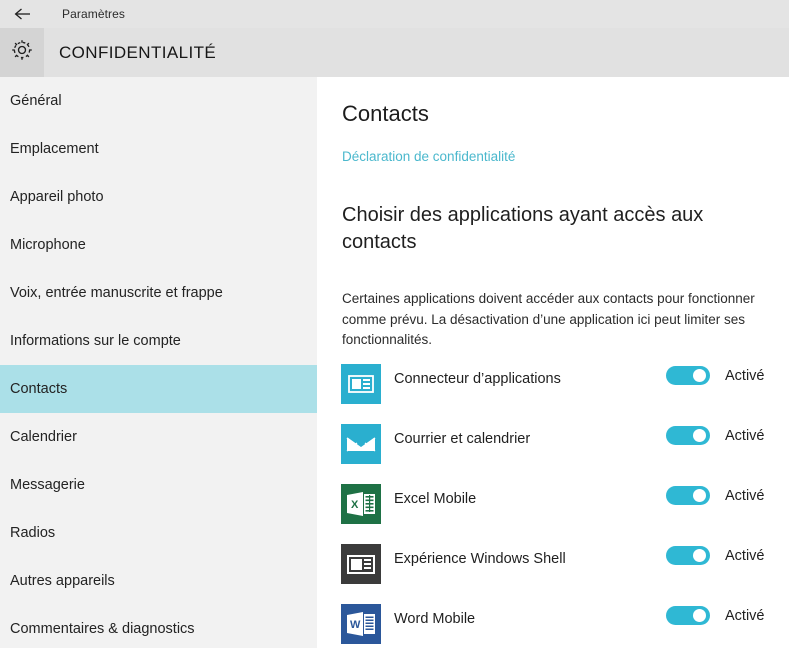  Describe the element at coordinates (43, 437) in the screenshot. I see `sidebar-item-label: Calendrier` at that location.